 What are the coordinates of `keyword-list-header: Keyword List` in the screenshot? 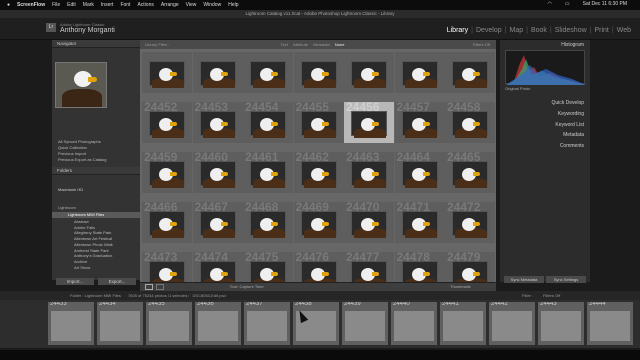 It's located at (569, 125).